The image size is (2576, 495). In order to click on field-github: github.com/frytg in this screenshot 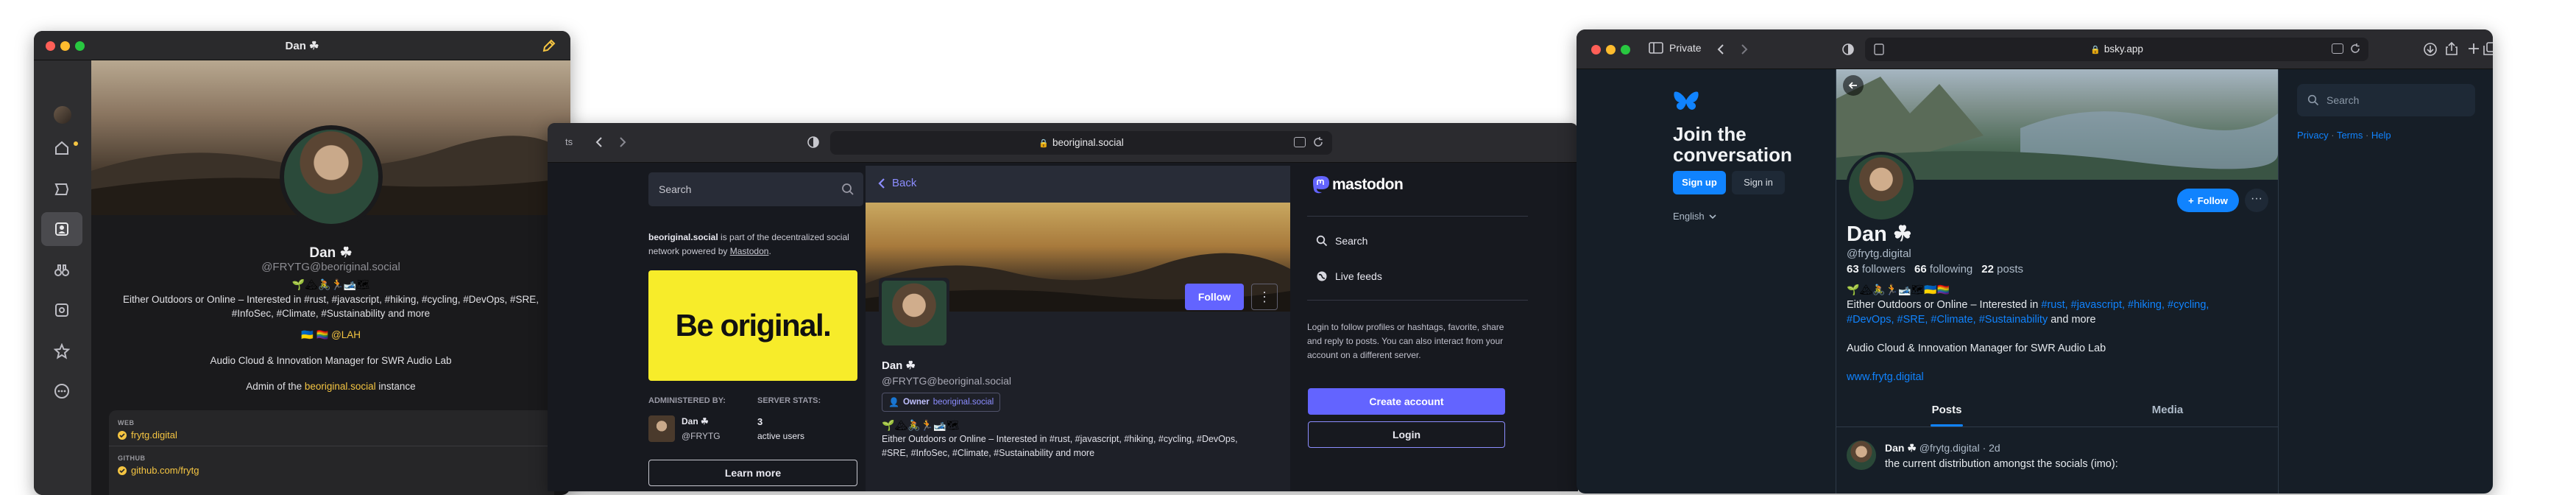, I will do `click(158, 471)`.